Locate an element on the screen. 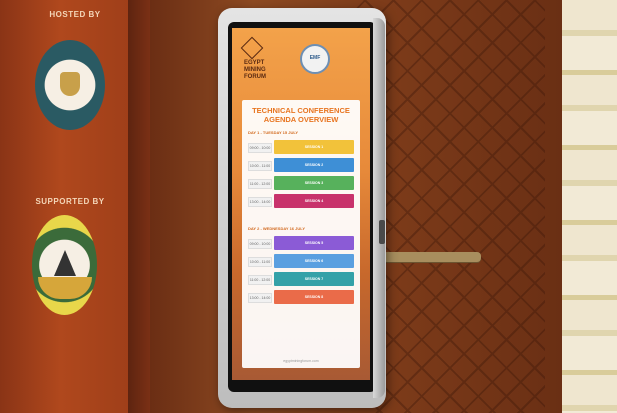 This screenshot has height=413, width=617. eagle-icon is located at coordinates (70, 84).